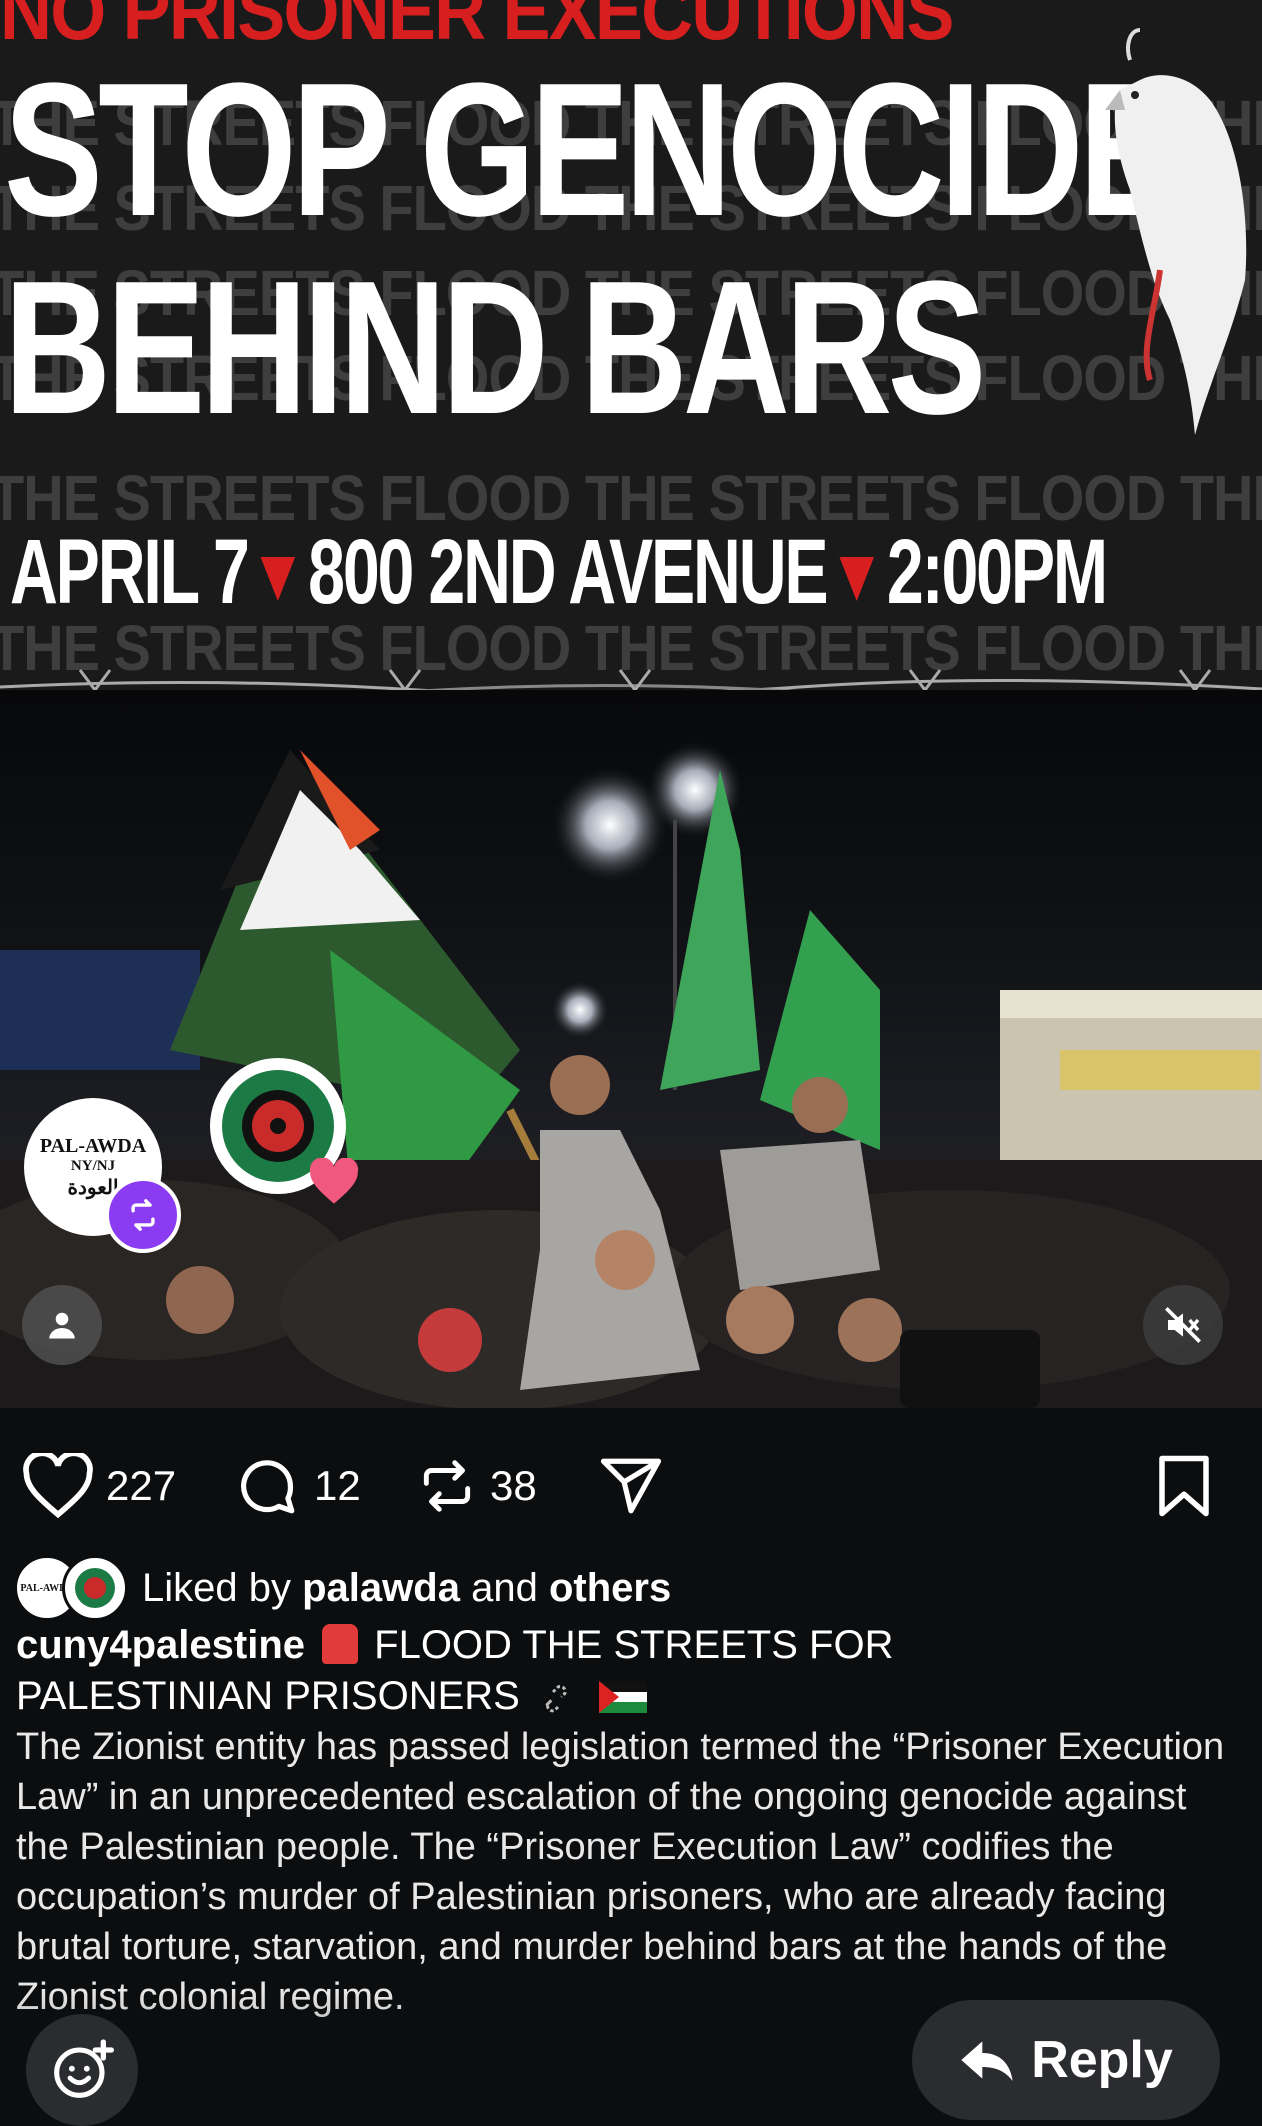  I want to click on liked-by-text: Liked by palawda and others, so click(406, 1588).